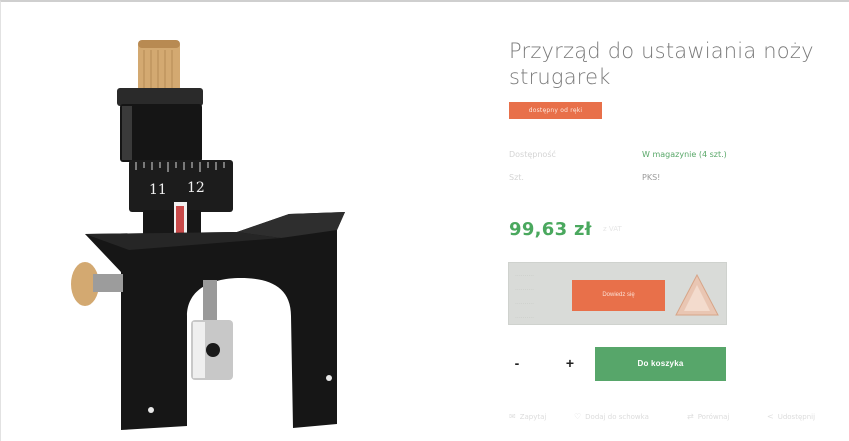 This screenshot has height=441, width=849. What do you see at coordinates (532, 154) in the screenshot?
I see `availability-label: Dostępność` at bounding box center [532, 154].